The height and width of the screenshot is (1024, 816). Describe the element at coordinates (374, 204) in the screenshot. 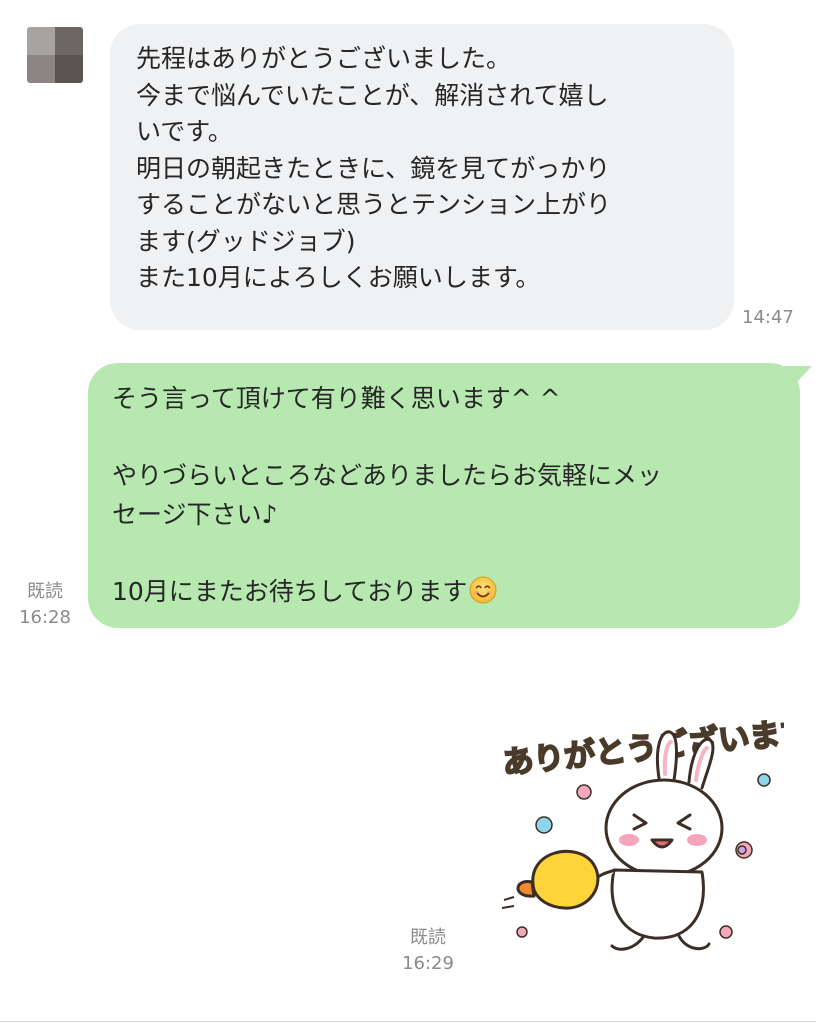

I see `message-line: することがないと思うとテンション上がり` at that location.